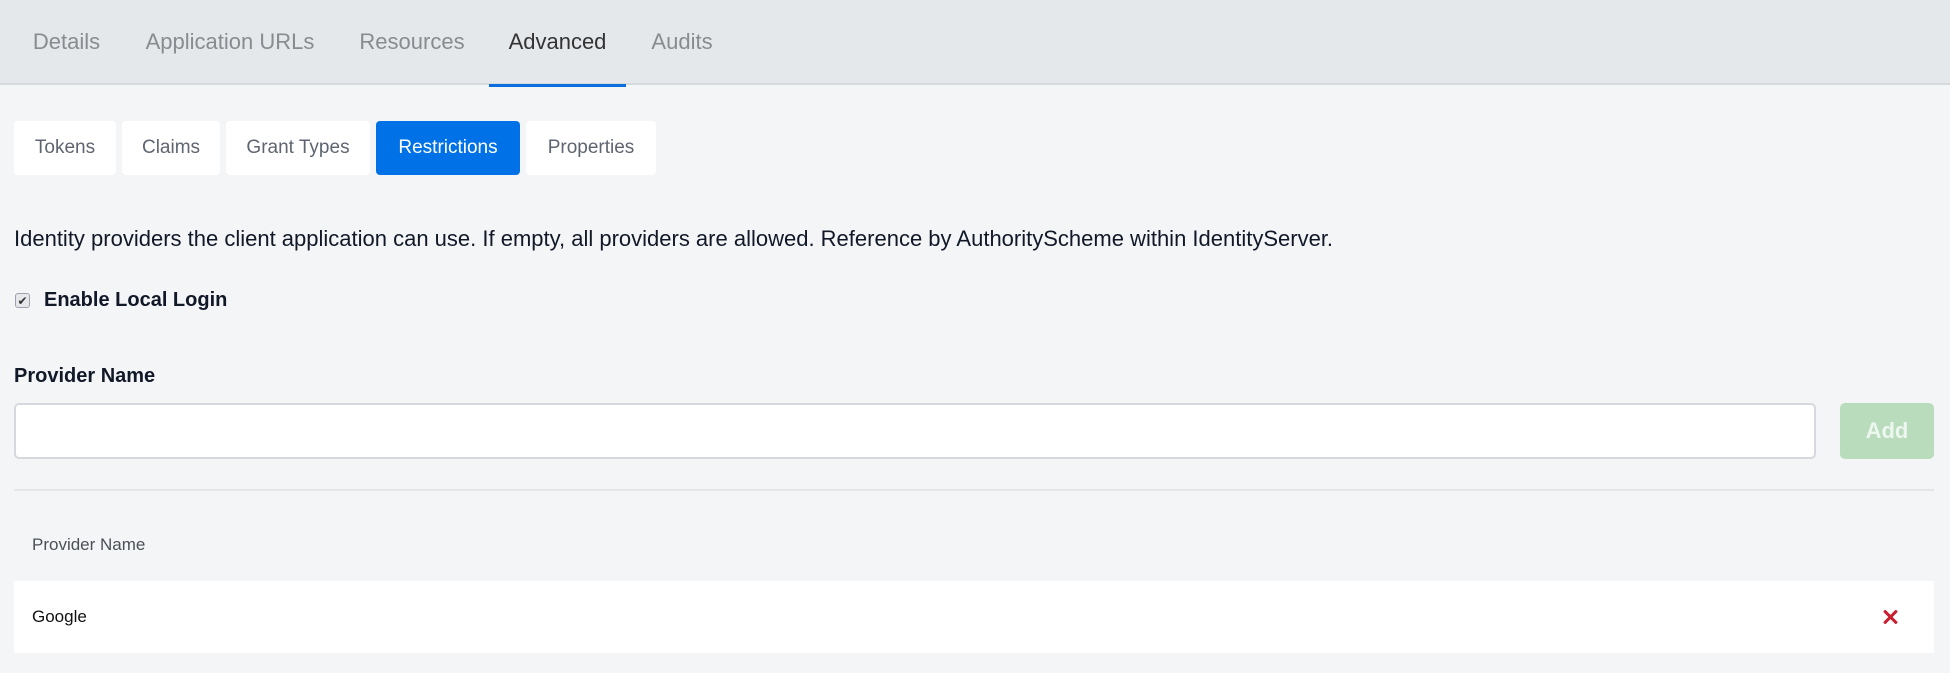 The width and height of the screenshot is (1950, 673). Describe the element at coordinates (66, 42) in the screenshot. I see `tab-details: Details` at that location.